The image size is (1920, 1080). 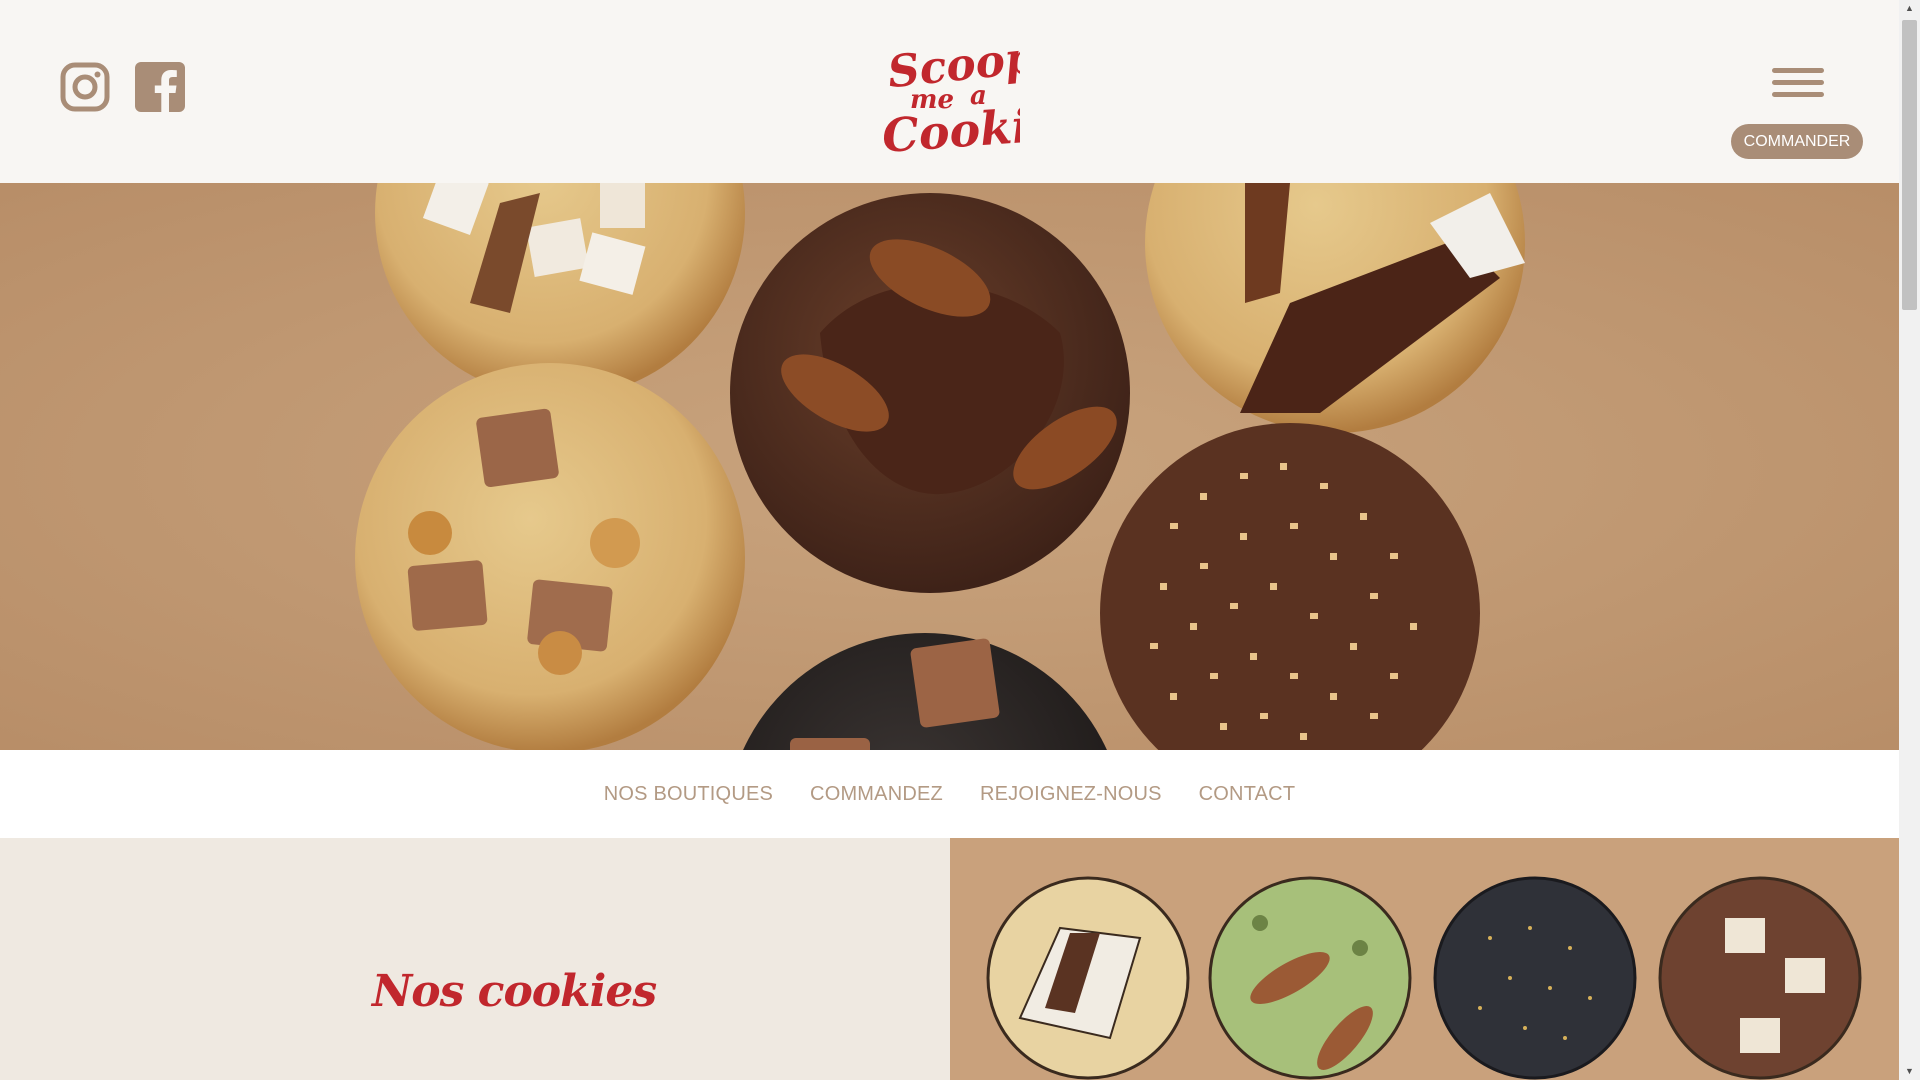 What do you see at coordinates (1909, 1071) in the screenshot?
I see `scroll-down-arrow-icon: ▼` at bounding box center [1909, 1071].